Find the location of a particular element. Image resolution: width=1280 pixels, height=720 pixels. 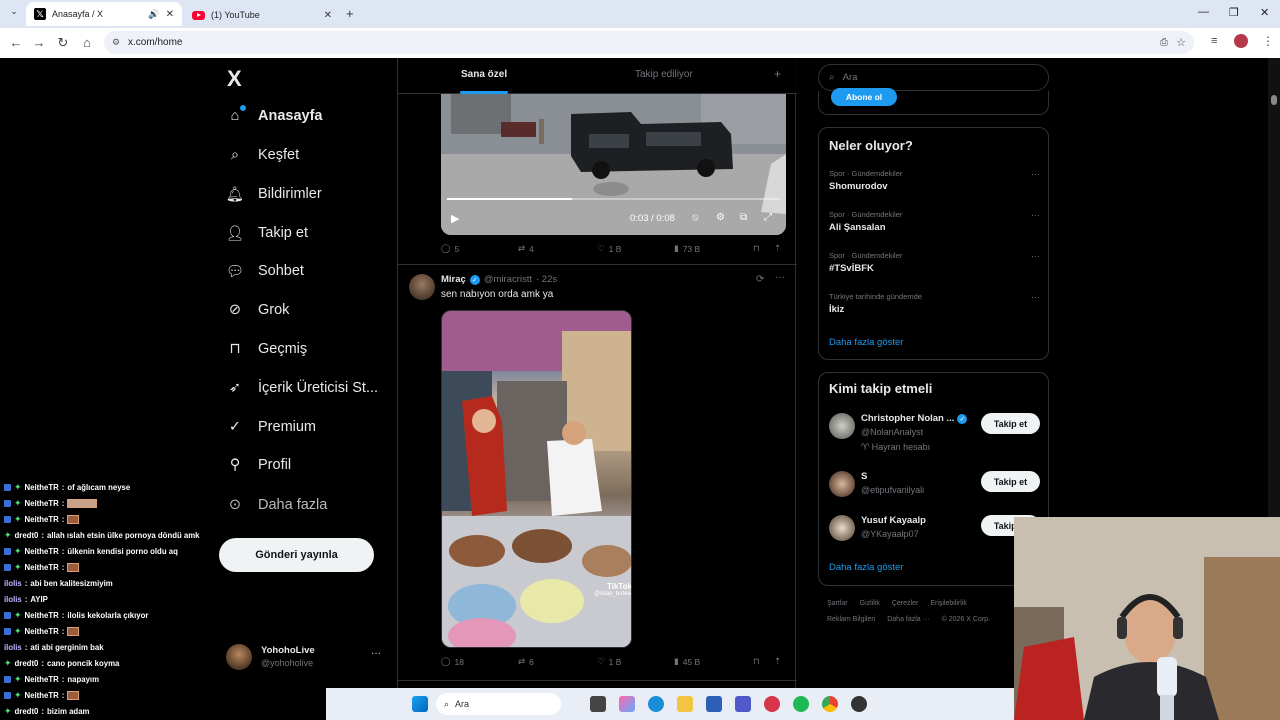

obs-icon is located at coordinates (859, 704).